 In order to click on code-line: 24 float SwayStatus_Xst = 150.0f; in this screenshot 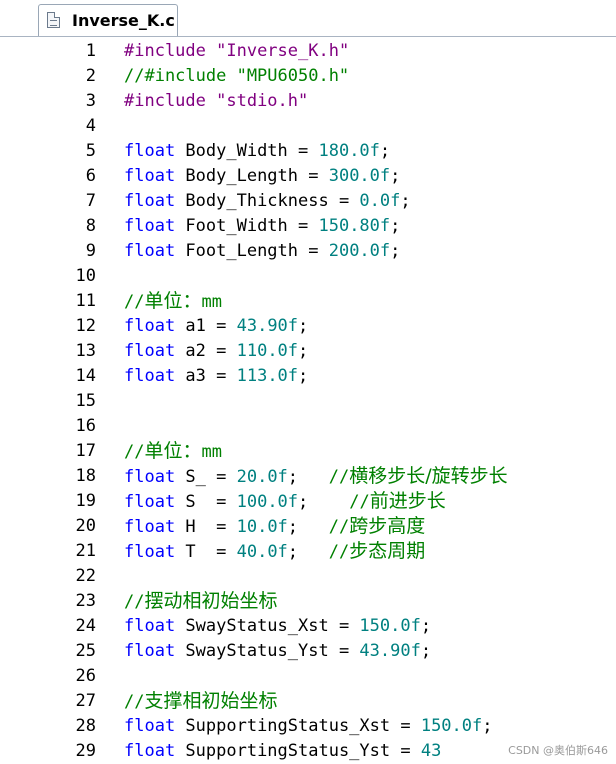, I will do `click(308, 626)`.